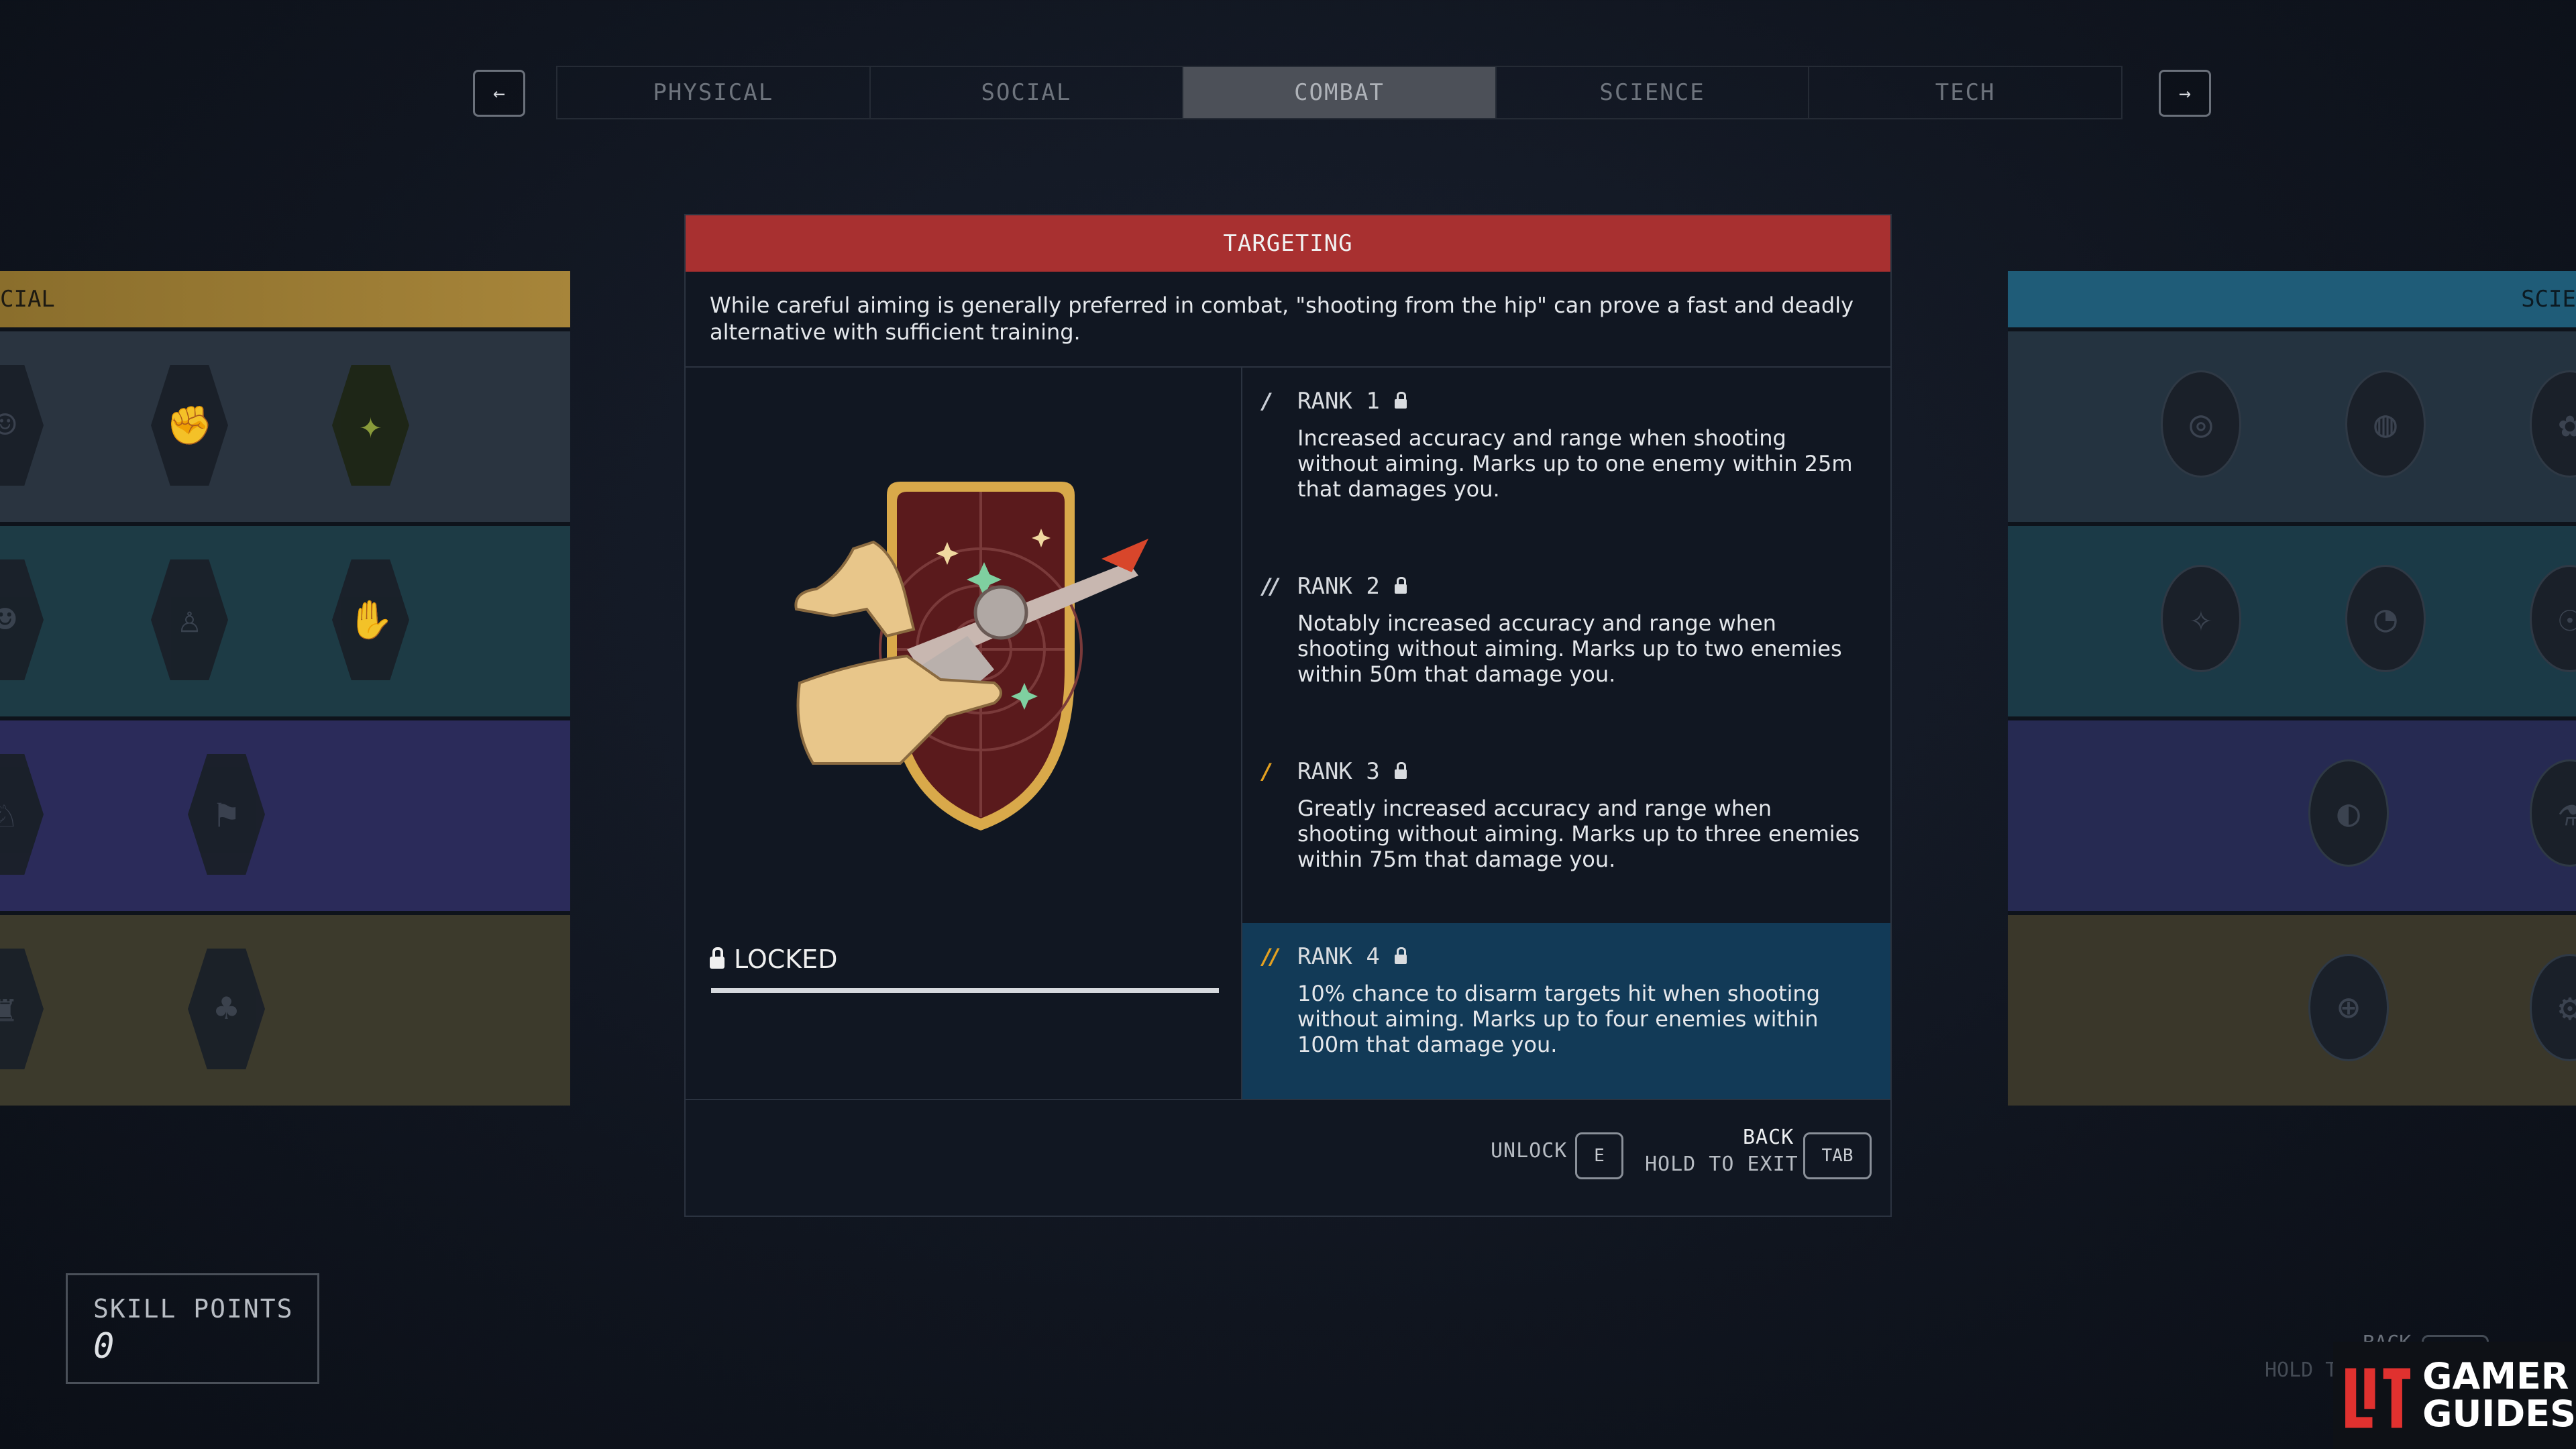  What do you see at coordinates (971, 656) in the screenshot?
I see `targeting-badge-icon` at bounding box center [971, 656].